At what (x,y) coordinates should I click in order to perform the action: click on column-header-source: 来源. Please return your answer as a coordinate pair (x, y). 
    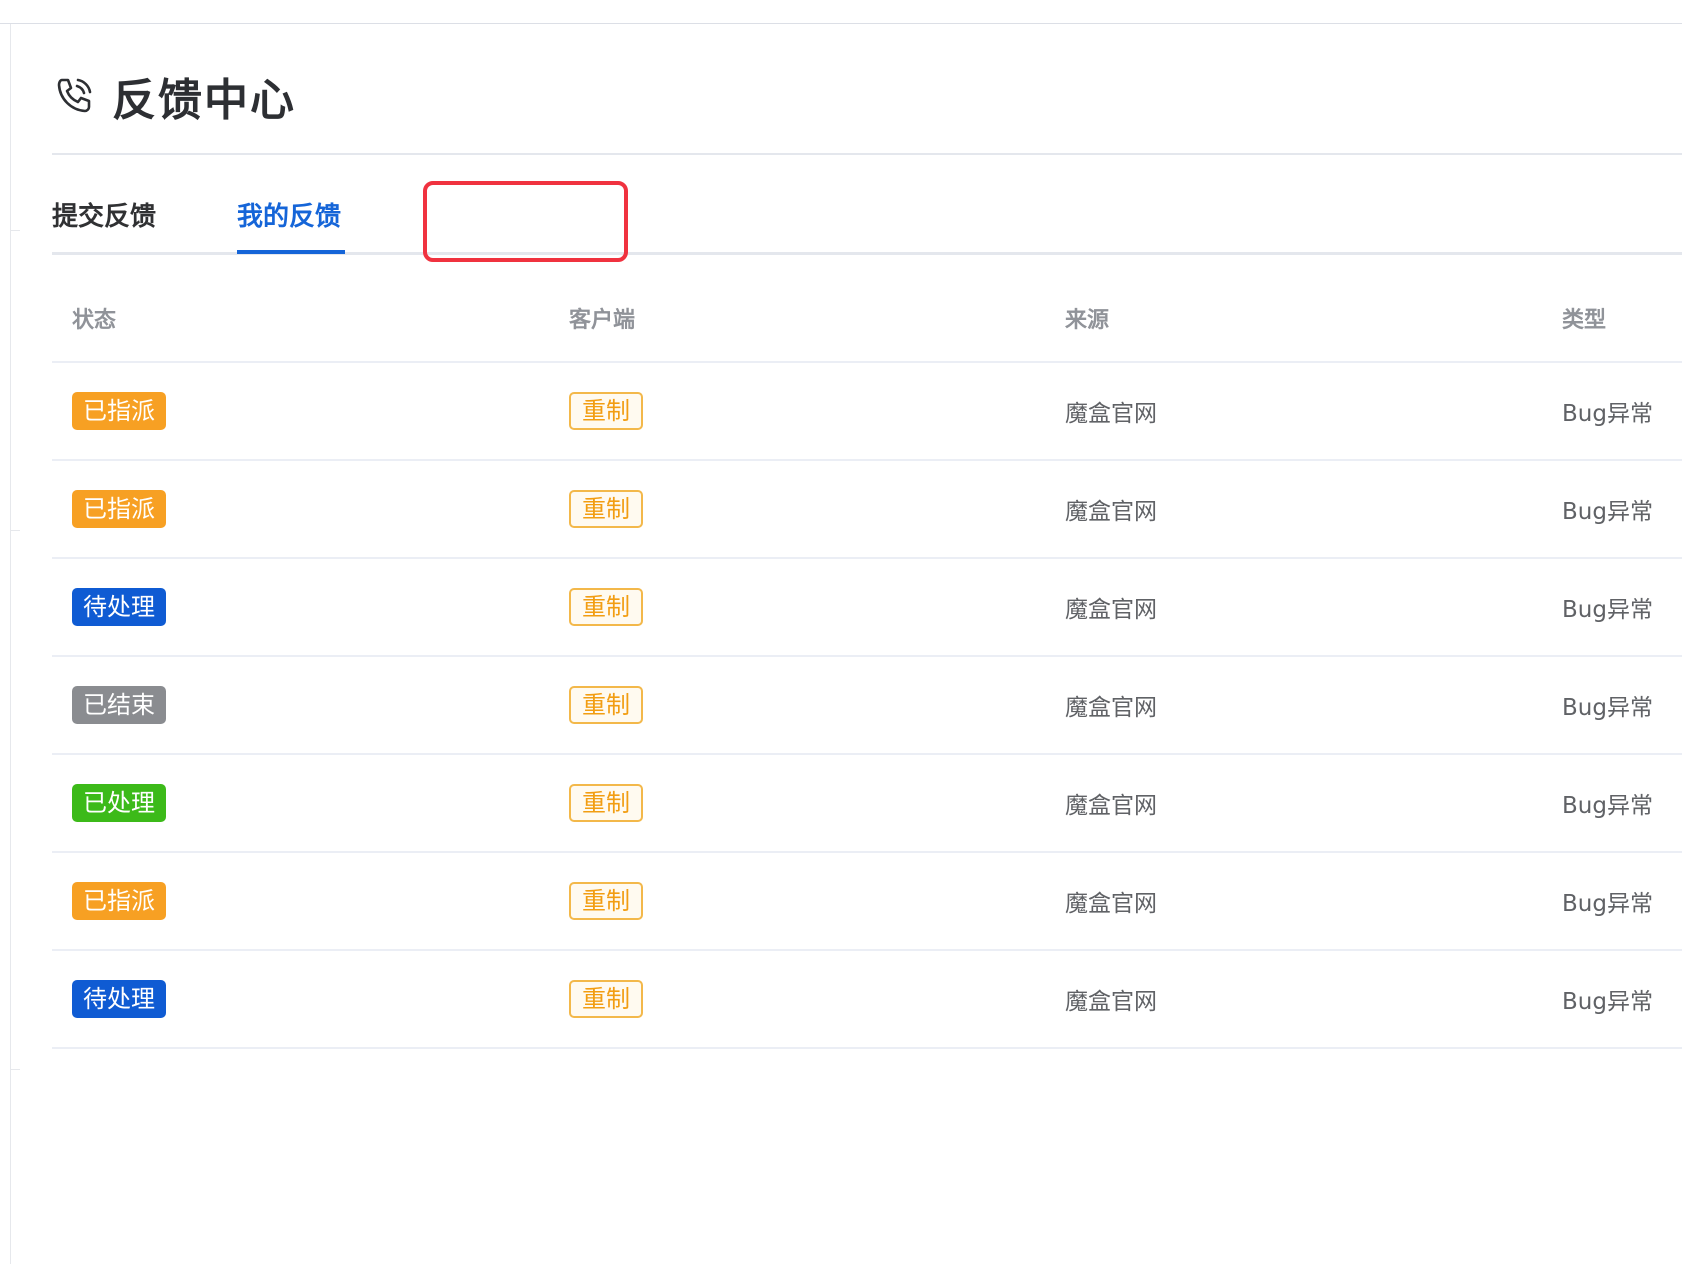
    Looking at the image, I should click on (1087, 318).